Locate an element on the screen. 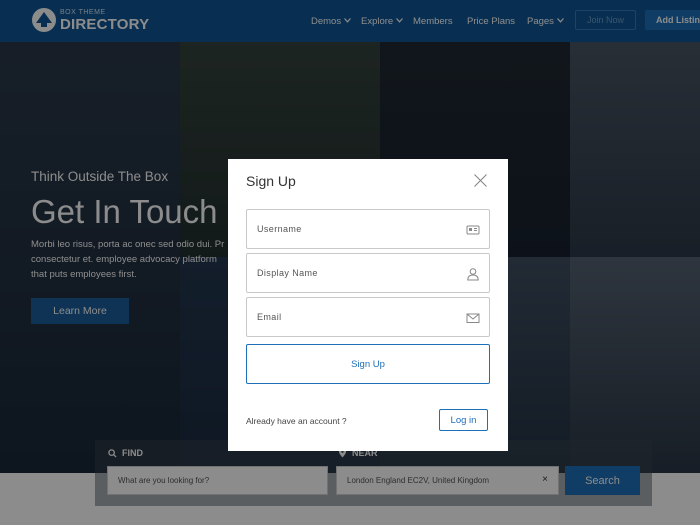  username-field is located at coordinates (368, 229).